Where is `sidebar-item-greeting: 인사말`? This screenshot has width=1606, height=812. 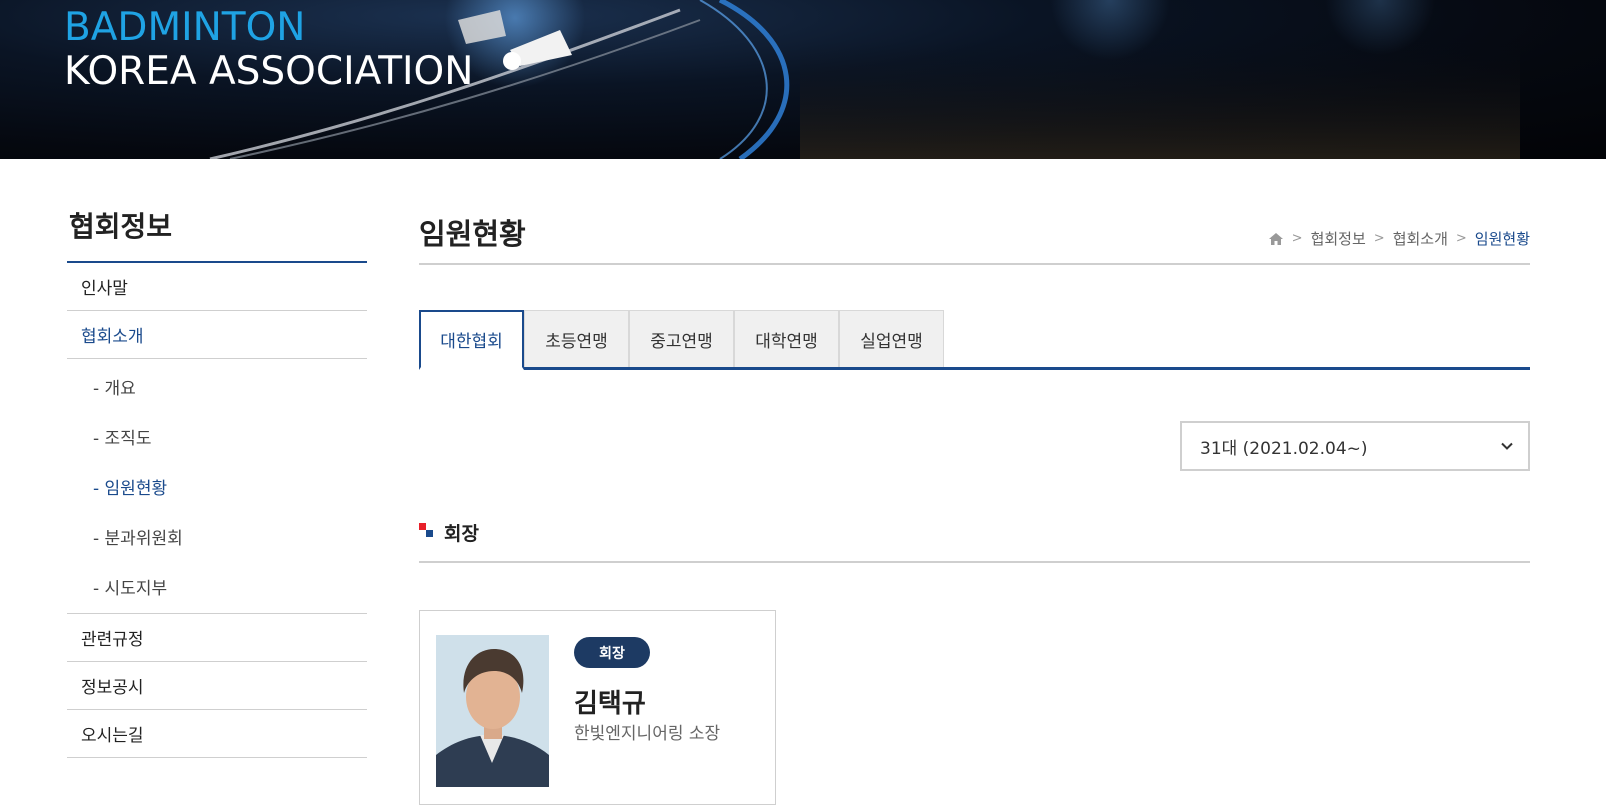 sidebar-item-greeting: 인사말 is located at coordinates (217, 287).